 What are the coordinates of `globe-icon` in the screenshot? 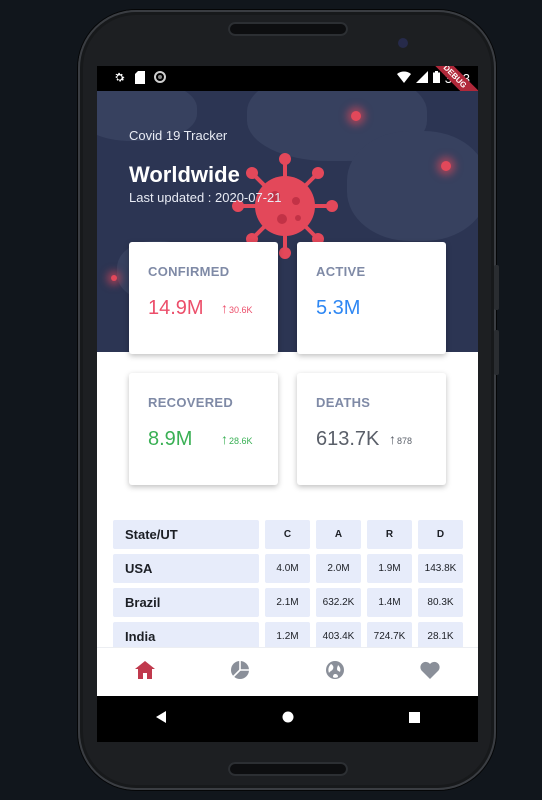 It's located at (335, 672).